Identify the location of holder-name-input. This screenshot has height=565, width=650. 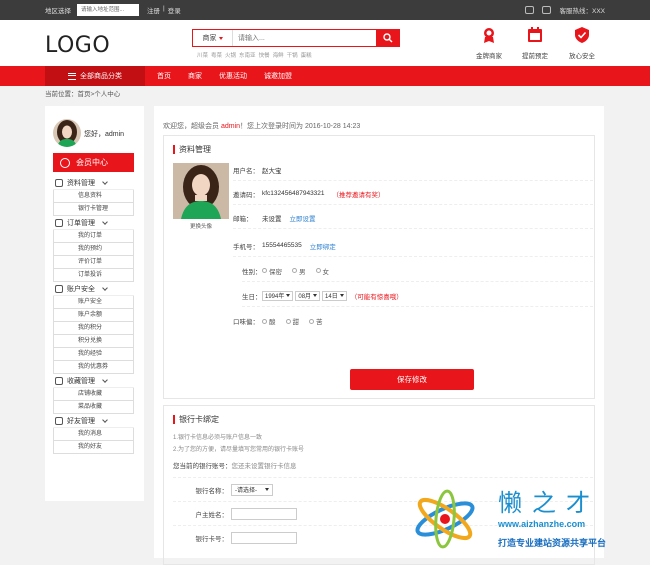
(264, 513).